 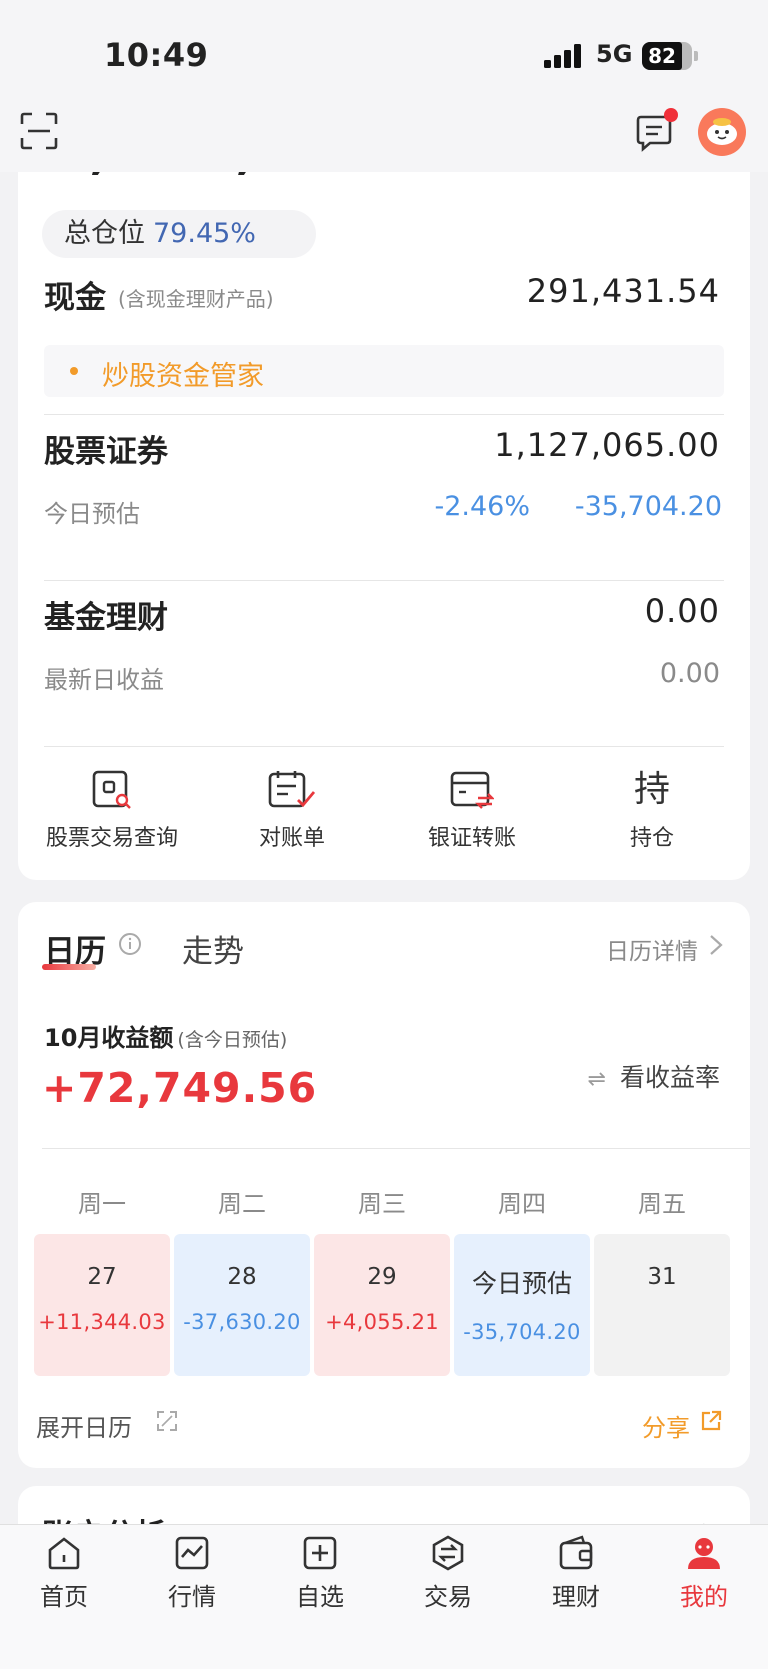 What do you see at coordinates (292, 811) in the screenshot?
I see `quick-statement: 对账单` at bounding box center [292, 811].